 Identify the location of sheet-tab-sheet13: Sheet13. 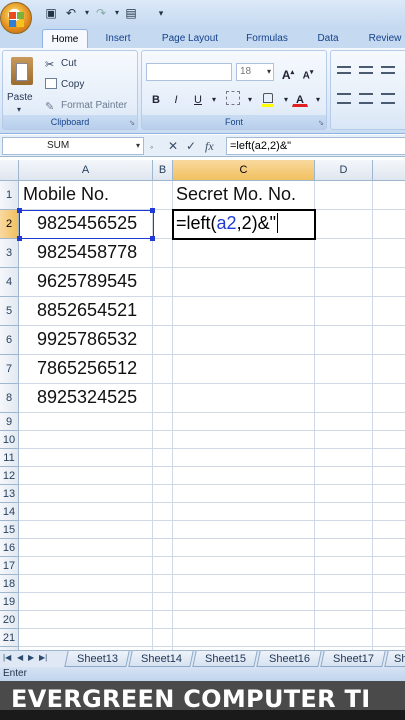
(97, 659).